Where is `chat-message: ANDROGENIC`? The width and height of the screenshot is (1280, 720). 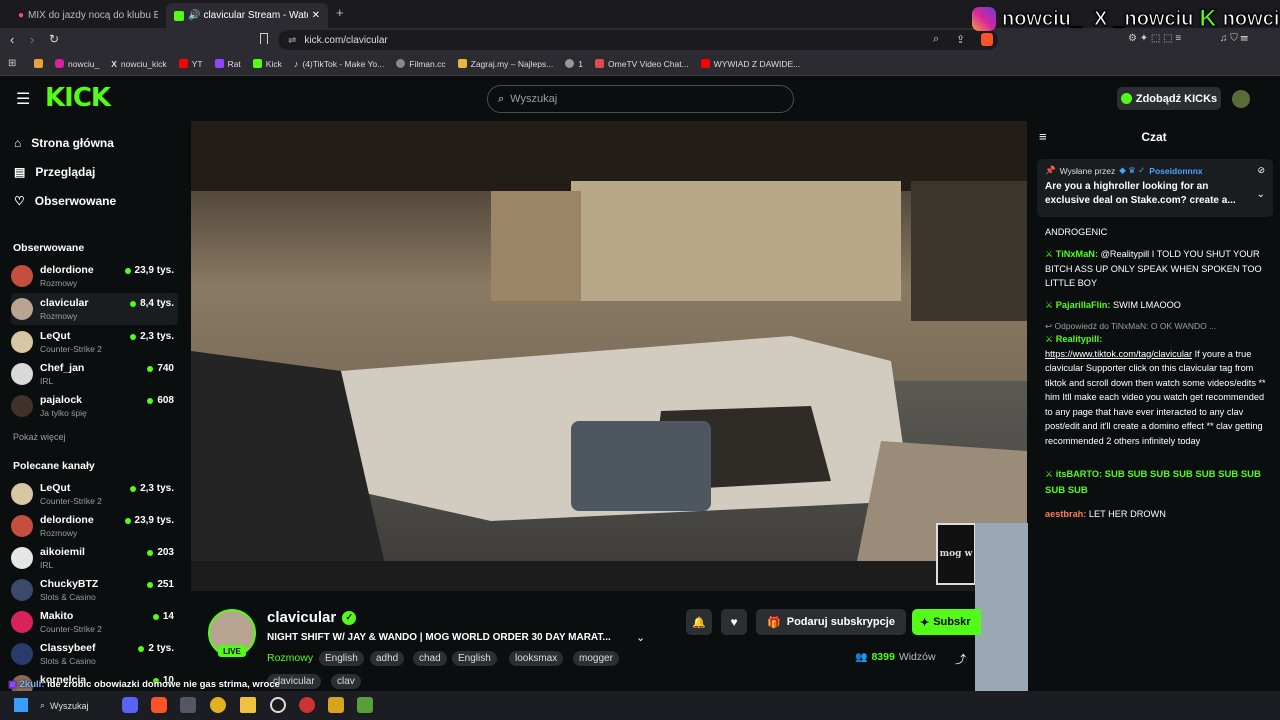 chat-message: ANDROGENIC is located at coordinates (1156, 232).